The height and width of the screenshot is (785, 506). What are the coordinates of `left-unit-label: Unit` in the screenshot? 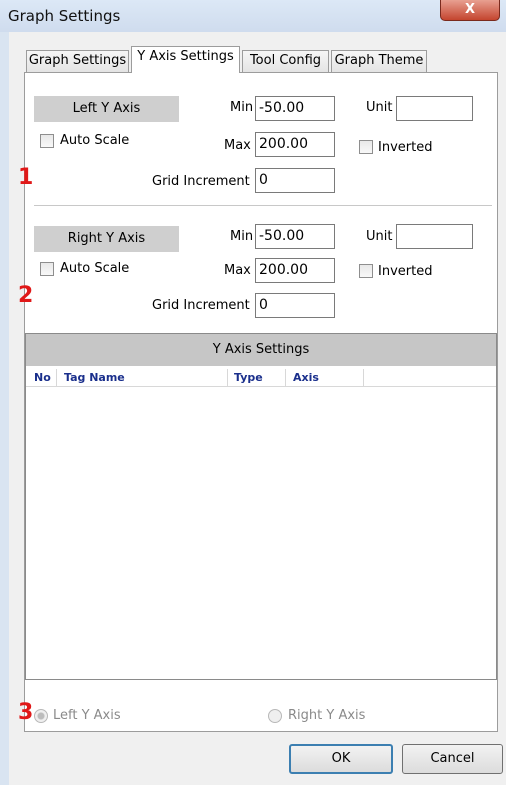 It's located at (379, 107).